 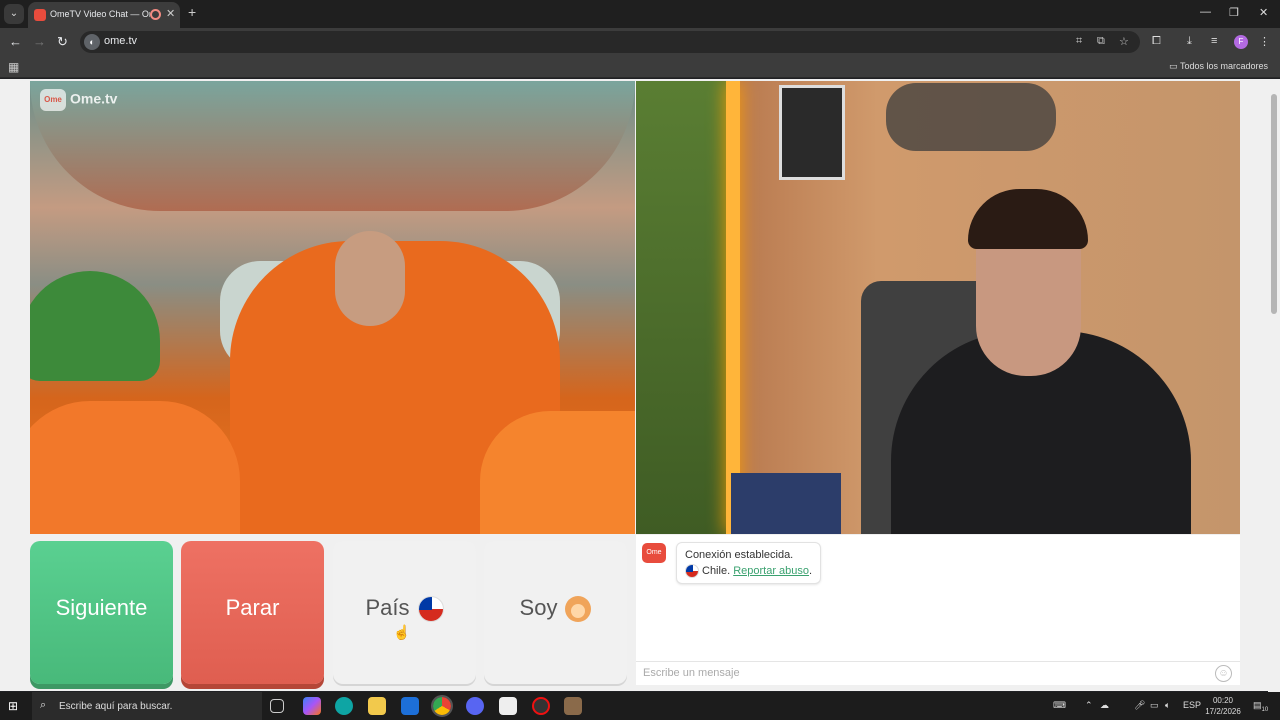 I want to click on clock: 00:20 17/2/2026, so click(x=1223, y=706).